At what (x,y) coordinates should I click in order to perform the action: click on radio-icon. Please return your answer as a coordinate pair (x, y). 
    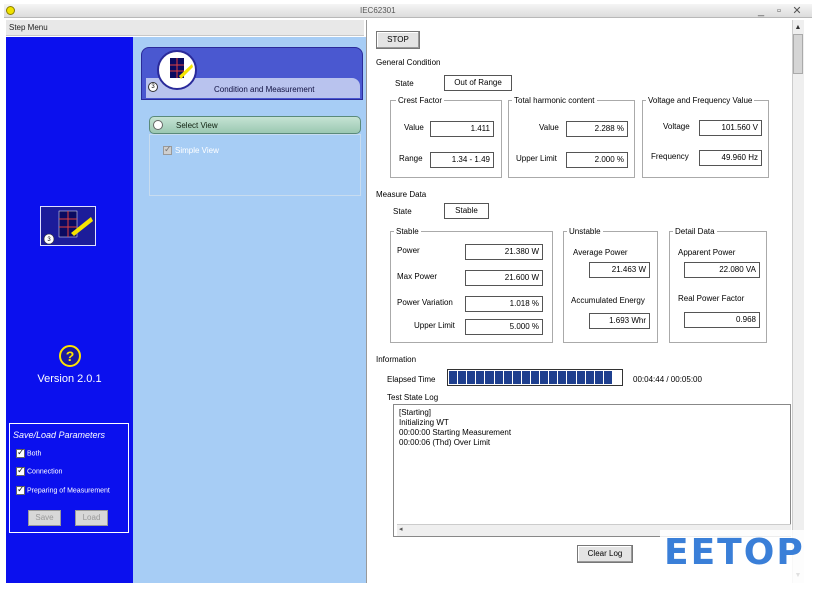
    Looking at the image, I should click on (158, 125).